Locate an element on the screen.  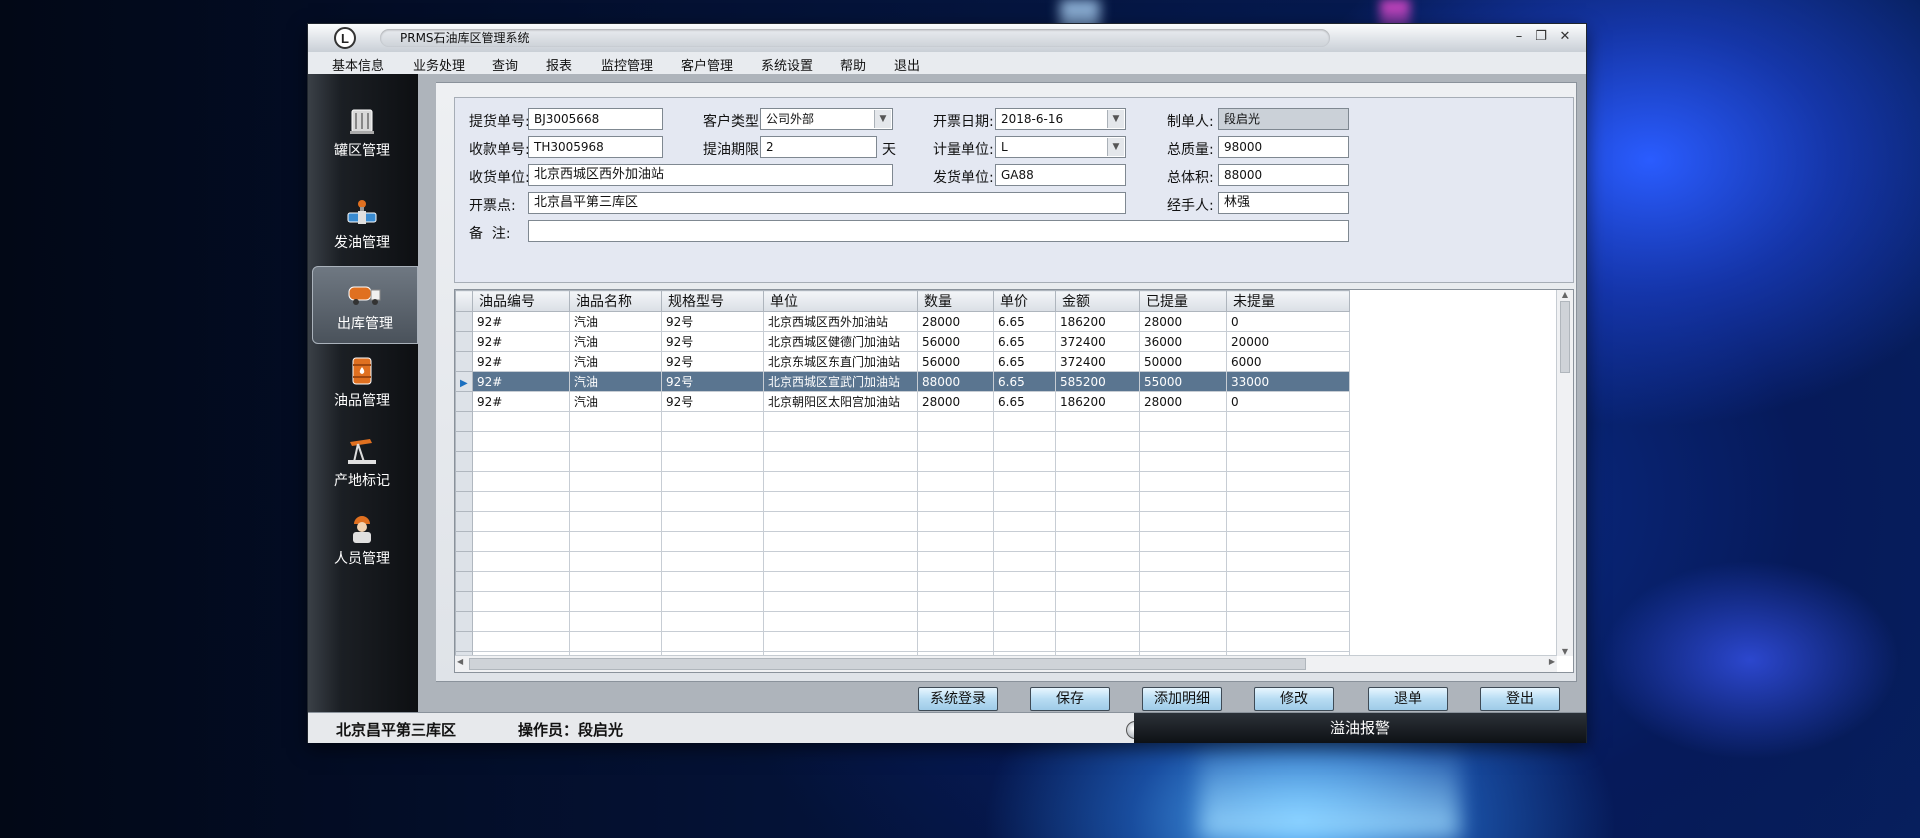
col-header-quantity: 数量 is located at coordinates (955, 301).